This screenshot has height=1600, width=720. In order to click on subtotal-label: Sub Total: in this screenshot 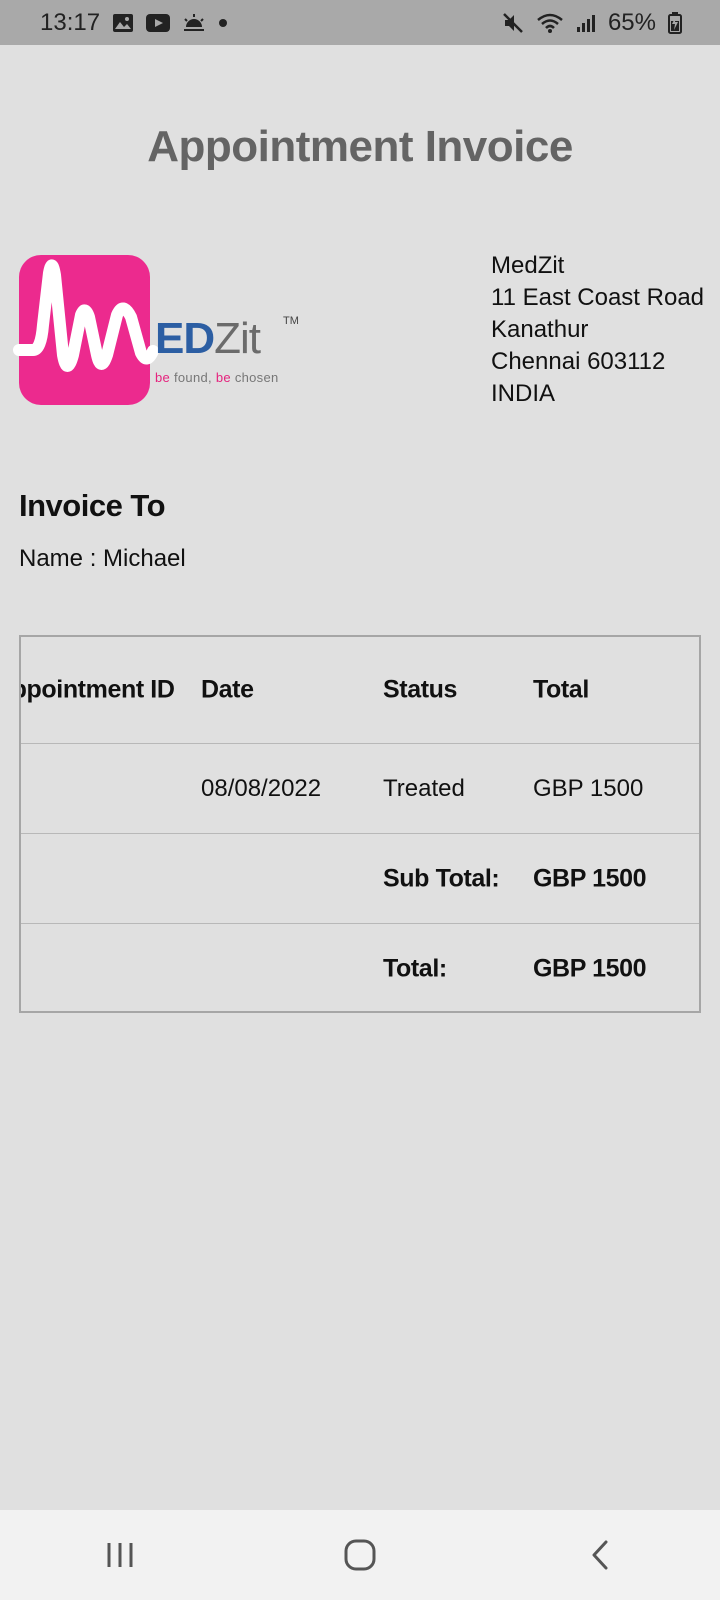, I will do `click(441, 878)`.